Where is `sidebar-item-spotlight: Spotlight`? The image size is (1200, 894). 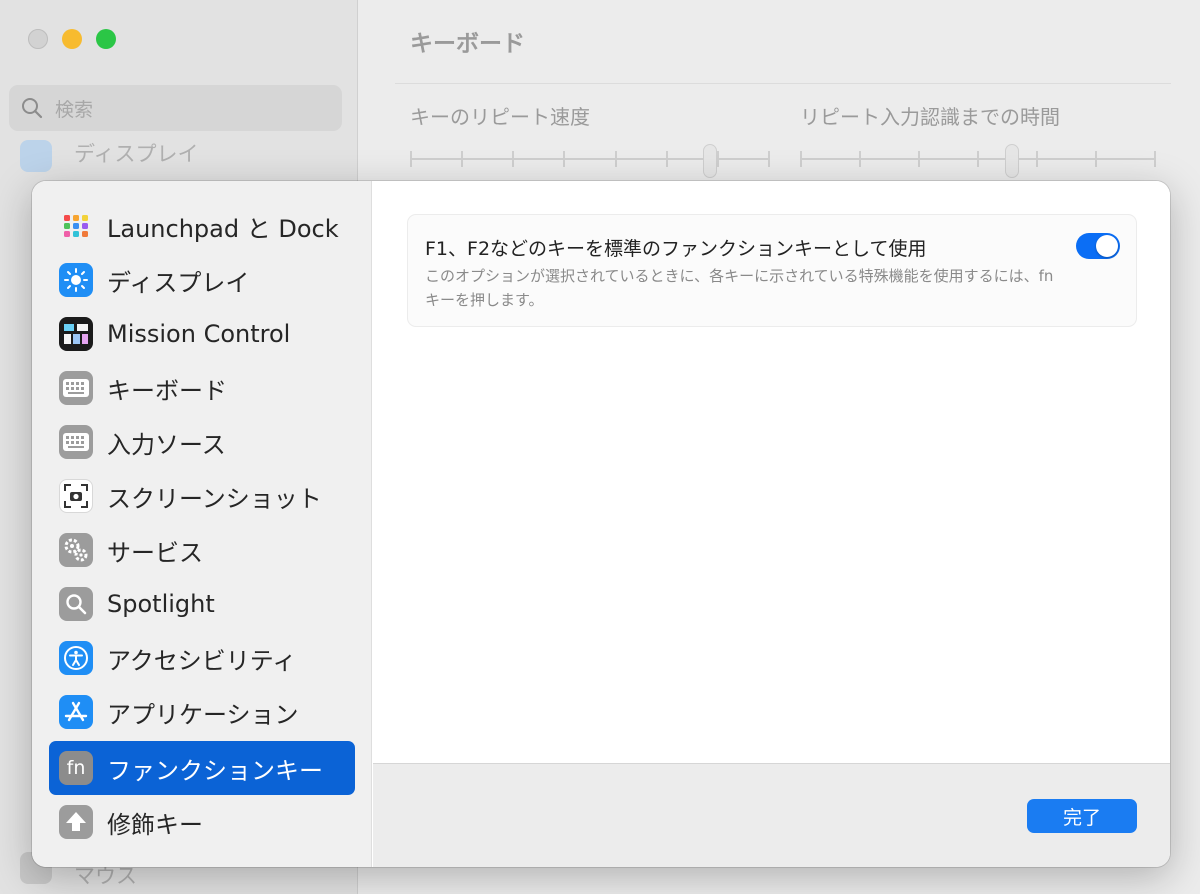
sidebar-item-spotlight: Spotlight is located at coordinates (202, 604).